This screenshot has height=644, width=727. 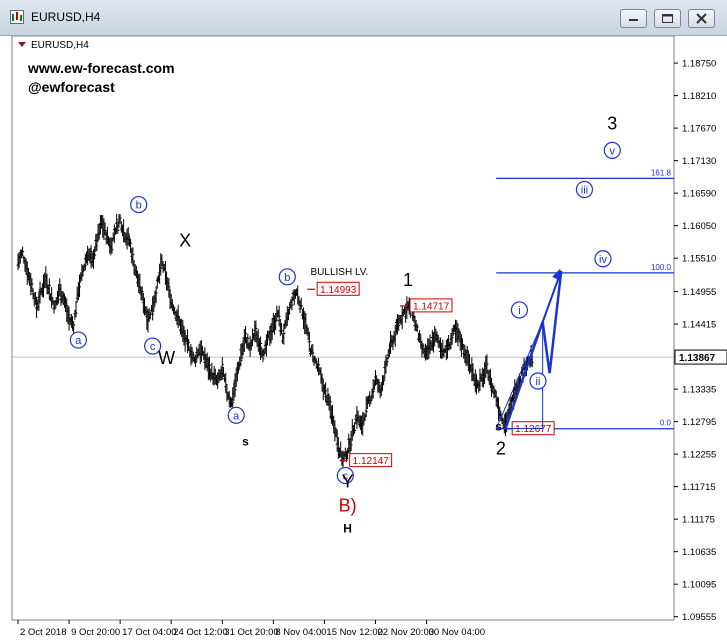 I want to click on y-tick-label: 1.10095, so click(x=699, y=585).